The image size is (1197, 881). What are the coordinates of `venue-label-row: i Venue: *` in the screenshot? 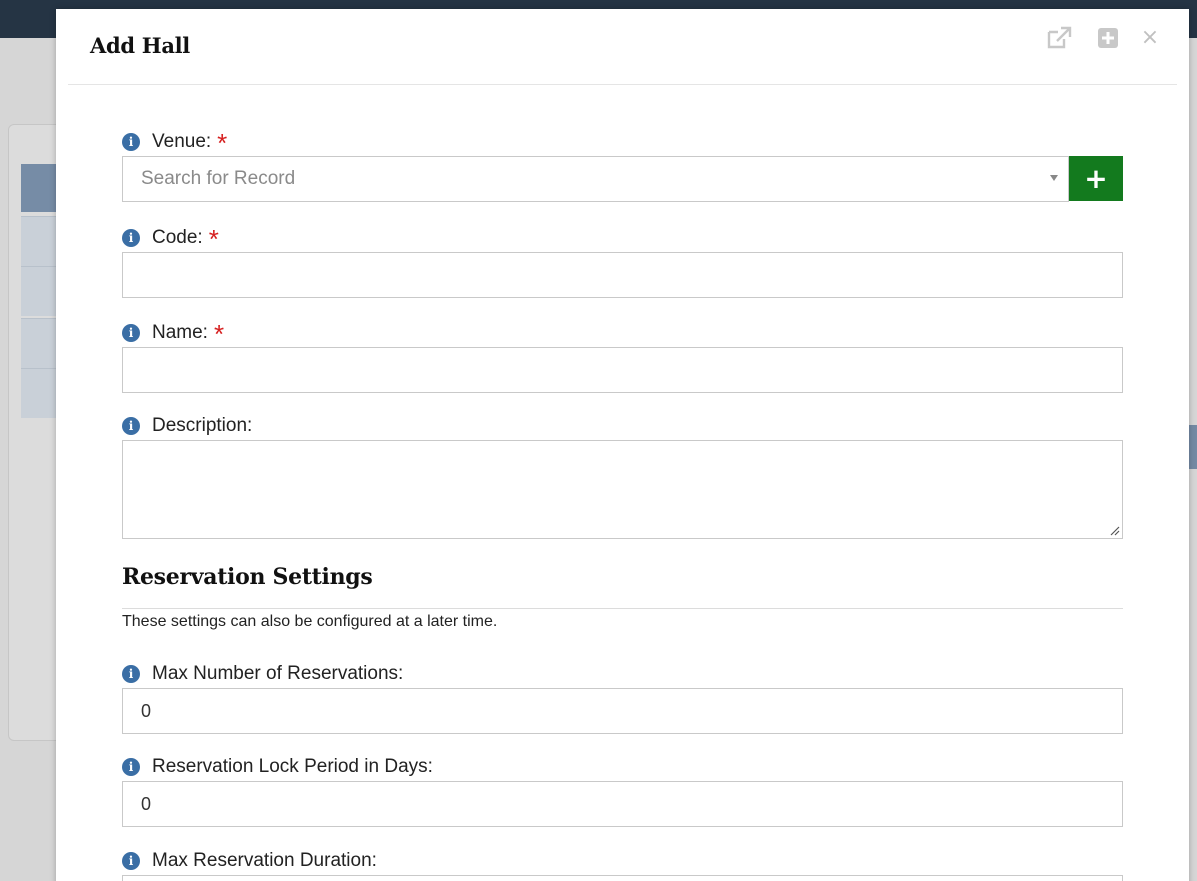 It's located at (175, 143).